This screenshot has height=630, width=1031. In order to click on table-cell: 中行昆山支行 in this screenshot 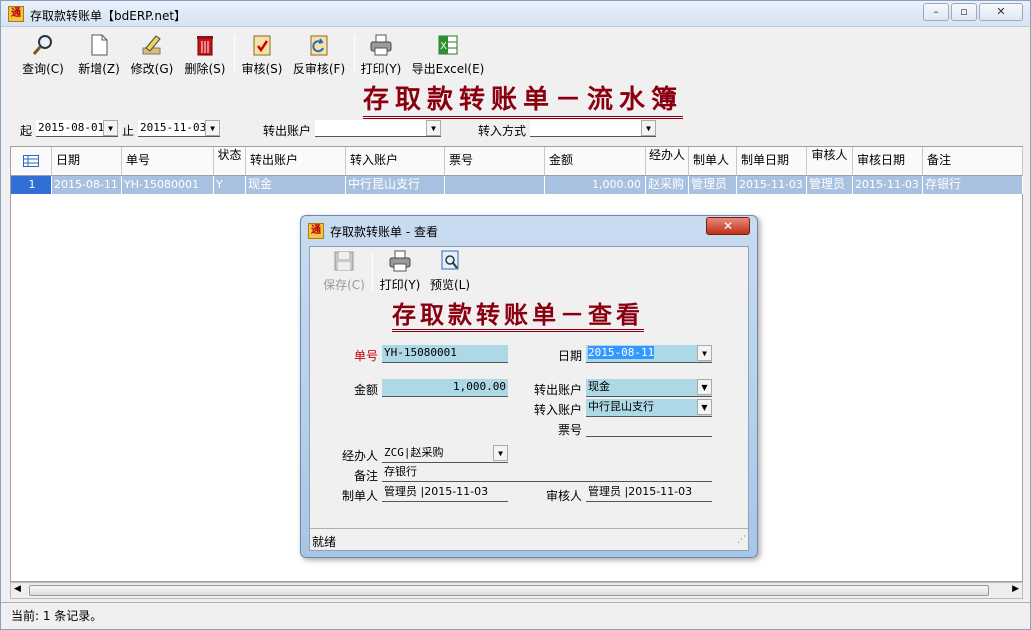, I will do `click(395, 185)`.